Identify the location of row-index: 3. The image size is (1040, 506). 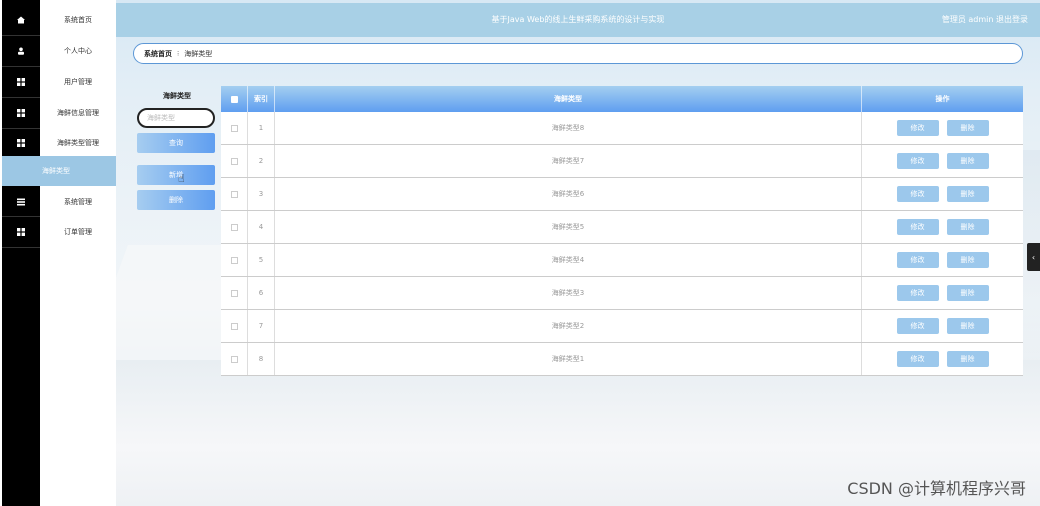
(261, 194).